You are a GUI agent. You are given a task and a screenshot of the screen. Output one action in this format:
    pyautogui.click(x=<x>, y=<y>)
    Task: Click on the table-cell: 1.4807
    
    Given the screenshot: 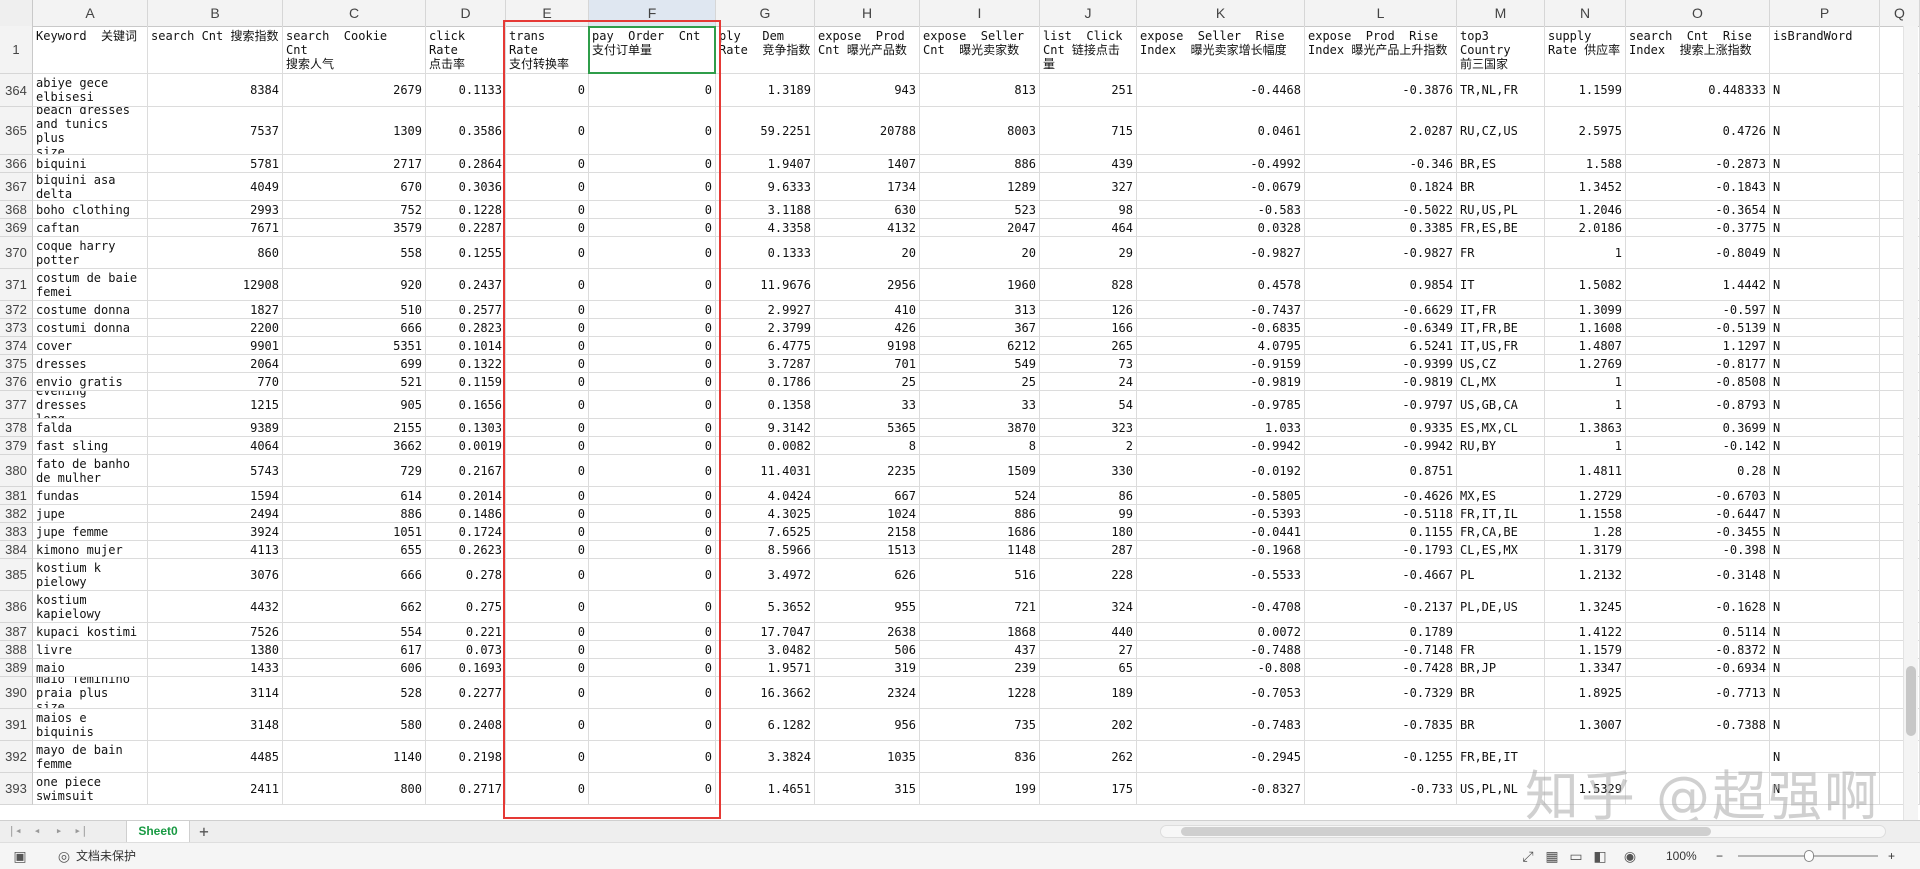 What is the action you would take?
    pyautogui.click(x=1585, y=346)
    